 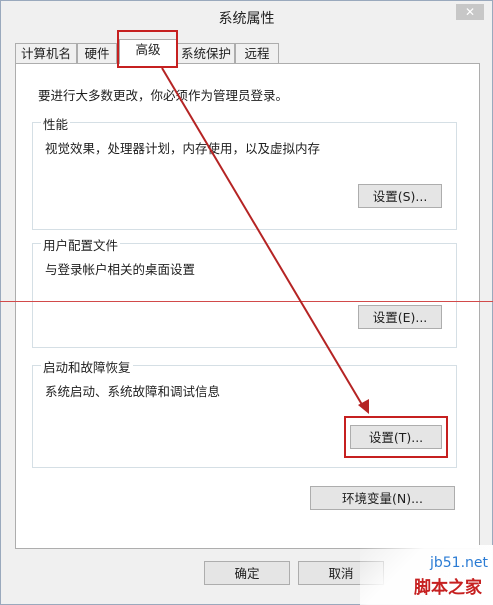 What do you see at coordinates (426, 575) in the screenshot?
I see `watermark: jb51.net 脚本之家` at bounding box center [426, 575].